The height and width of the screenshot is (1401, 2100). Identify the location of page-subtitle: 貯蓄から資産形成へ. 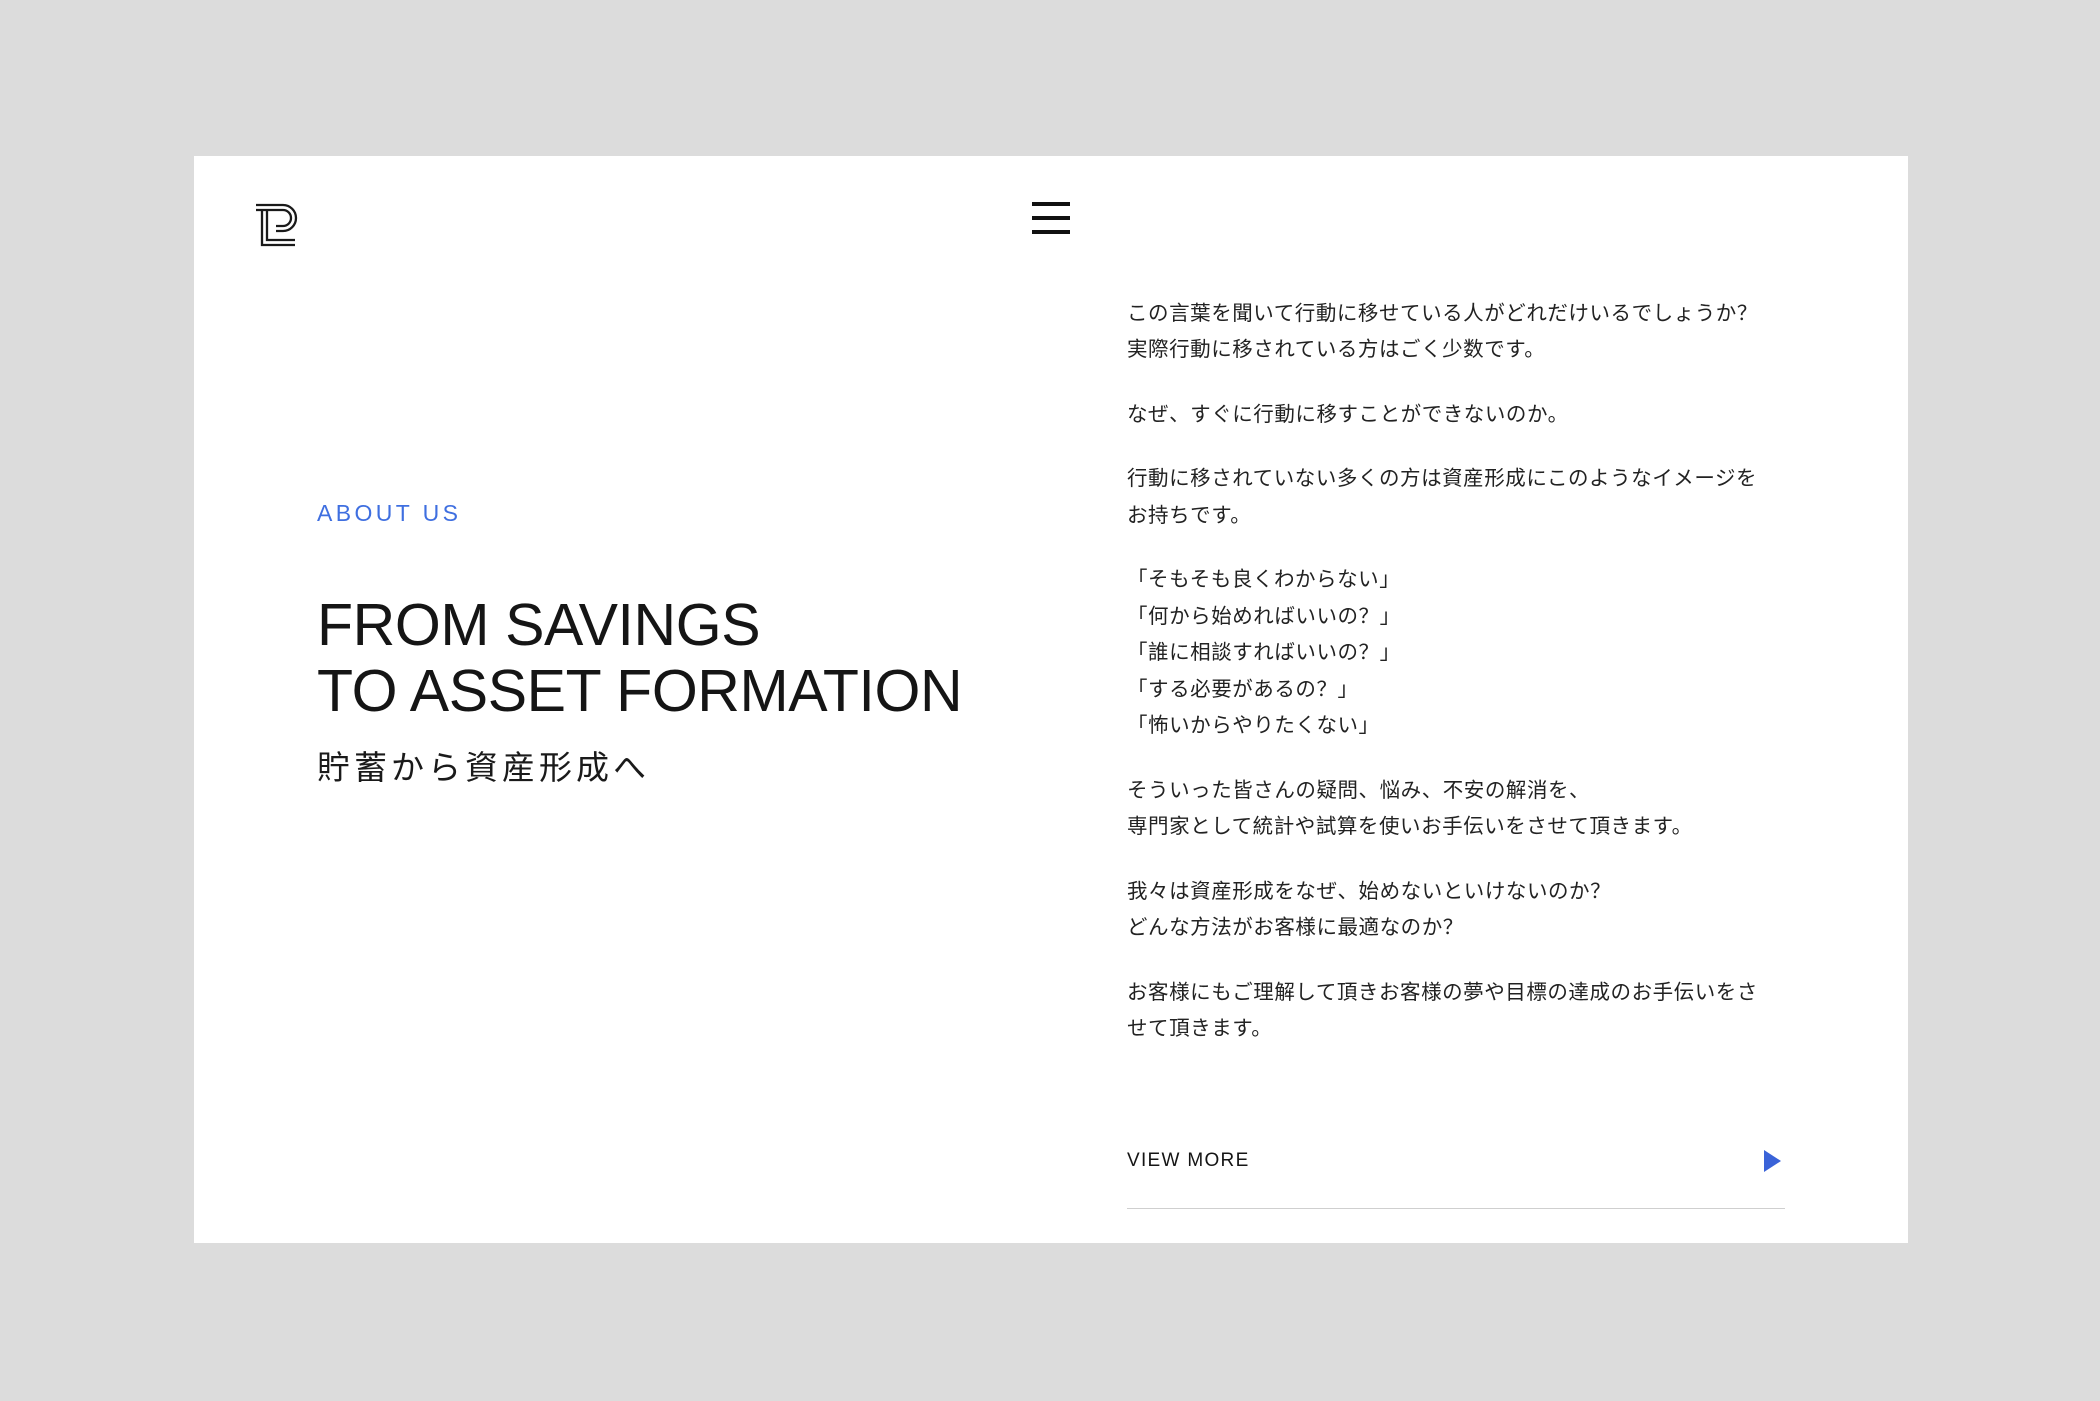
(483, 768).